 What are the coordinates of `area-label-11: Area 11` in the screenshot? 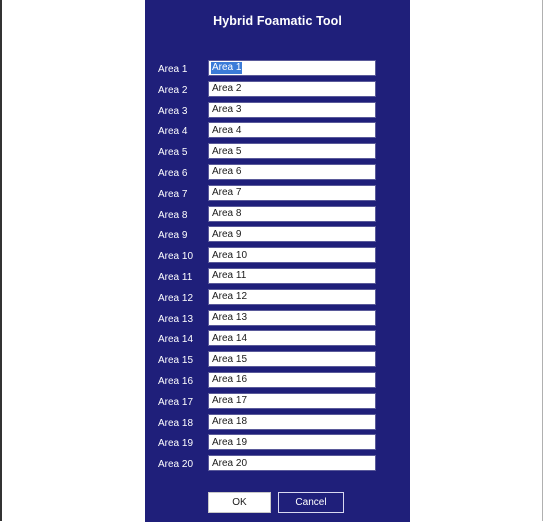 It's located at (175, 277).